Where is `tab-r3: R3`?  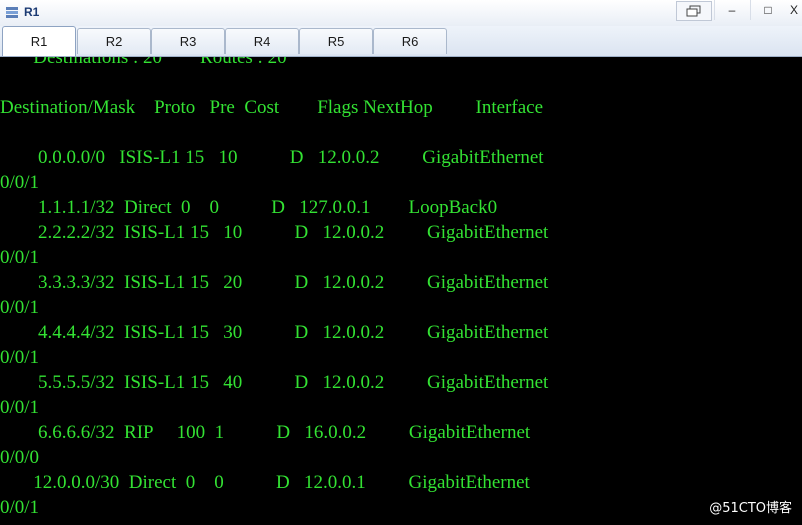
tab-r3: R3 is located at coordinates (188, 41).